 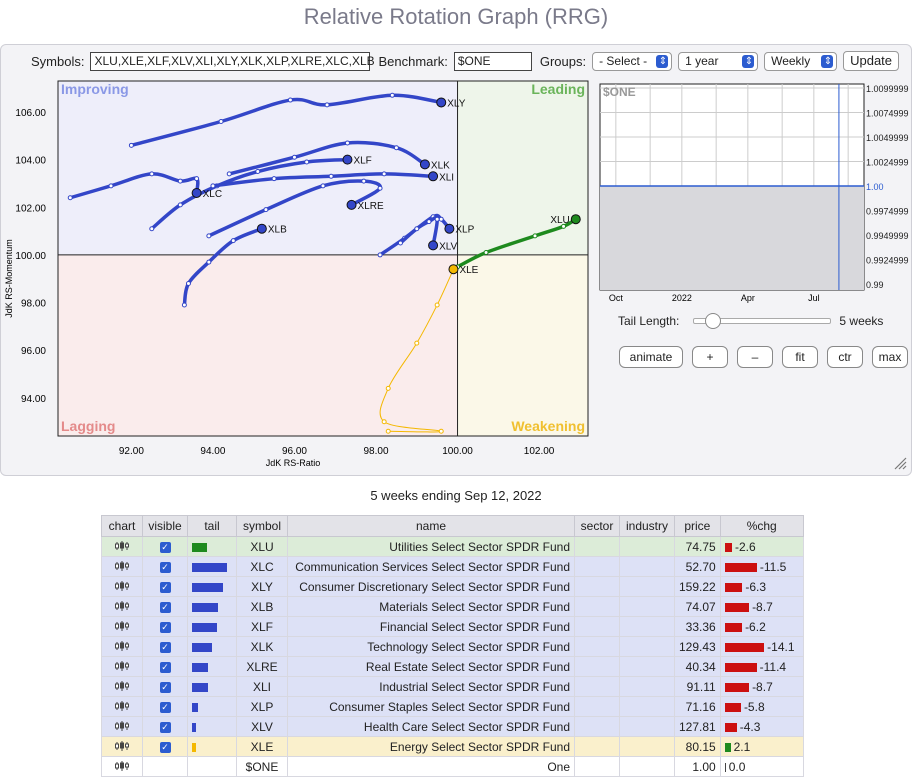 I want to click on col-sector: sector, so click(x=597, y=526).